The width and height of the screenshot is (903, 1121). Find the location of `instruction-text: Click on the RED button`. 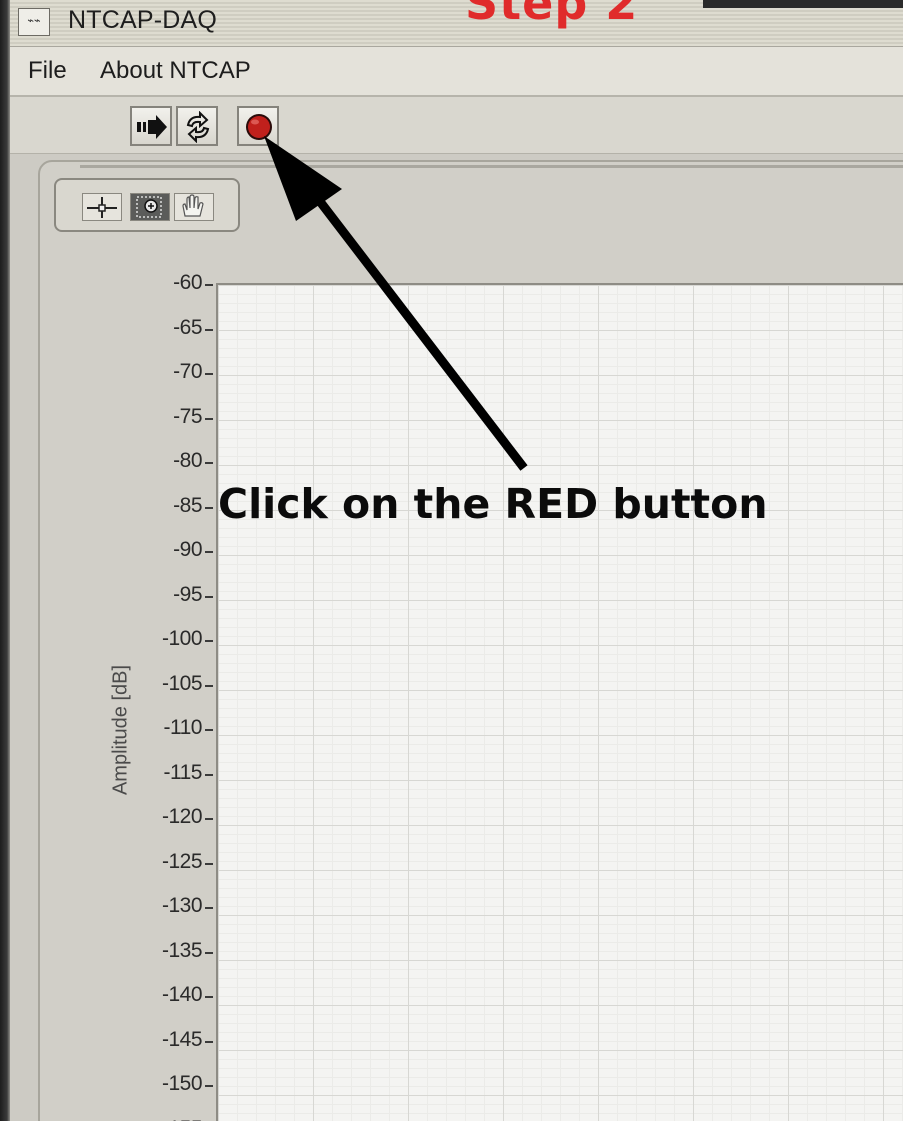

instruction-text: Click on the RED button is located at coordinates (493, 504).